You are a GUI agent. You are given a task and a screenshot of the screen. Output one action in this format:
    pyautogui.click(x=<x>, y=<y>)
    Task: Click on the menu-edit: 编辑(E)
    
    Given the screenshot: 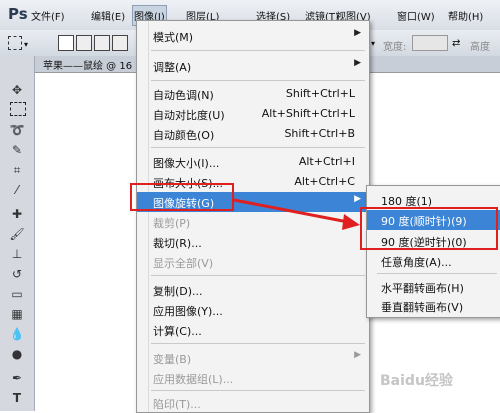 What is the action you would take?
    pyautogui.click(x=108, y=15)
    